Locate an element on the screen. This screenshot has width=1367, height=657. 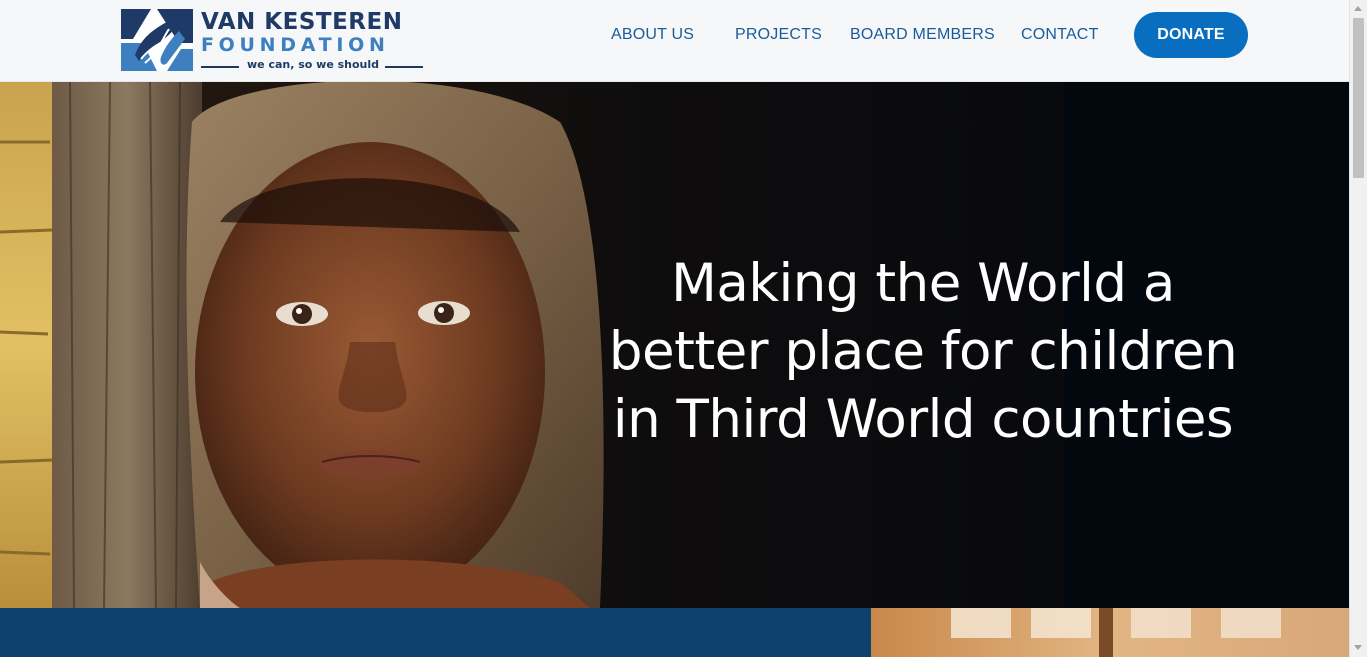
hero-heading-line2: better place for children is located at coordinates (923, 351).